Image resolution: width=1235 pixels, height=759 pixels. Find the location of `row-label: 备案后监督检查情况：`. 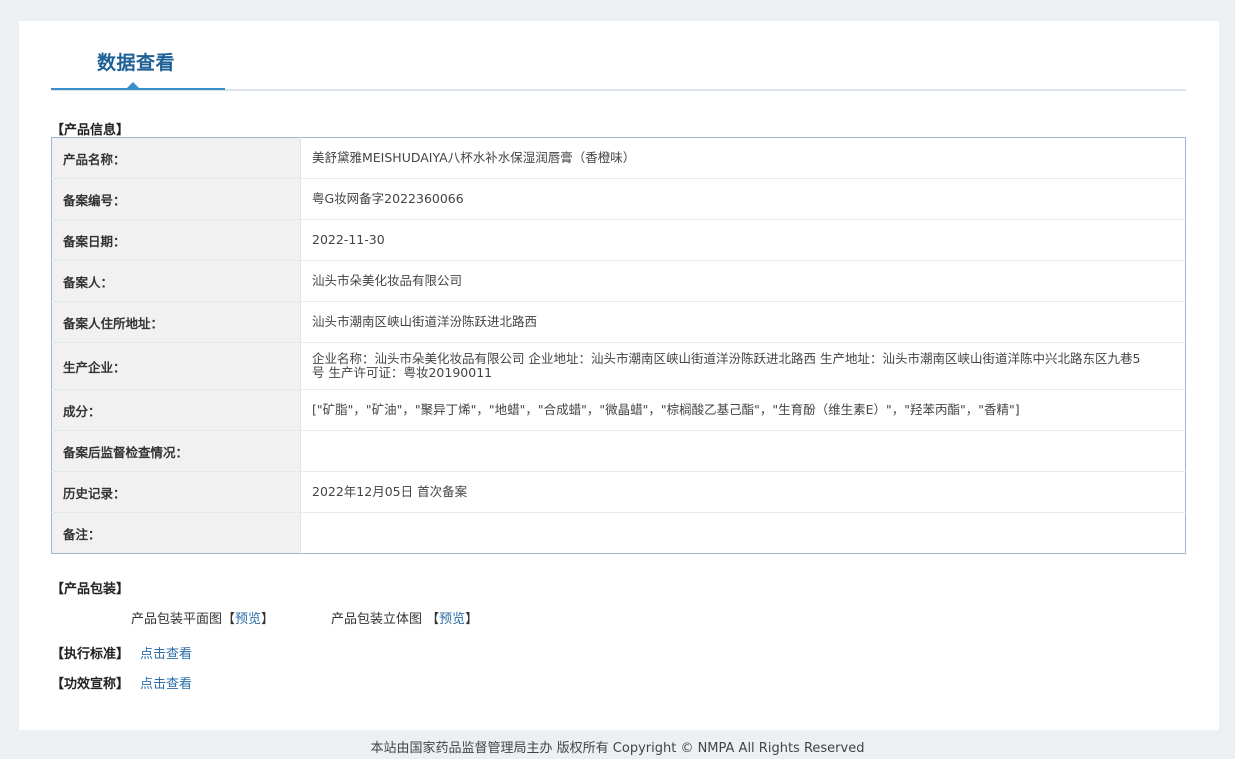

row-label: 备案后监督检查情况： is located at coordinates (176, 451).